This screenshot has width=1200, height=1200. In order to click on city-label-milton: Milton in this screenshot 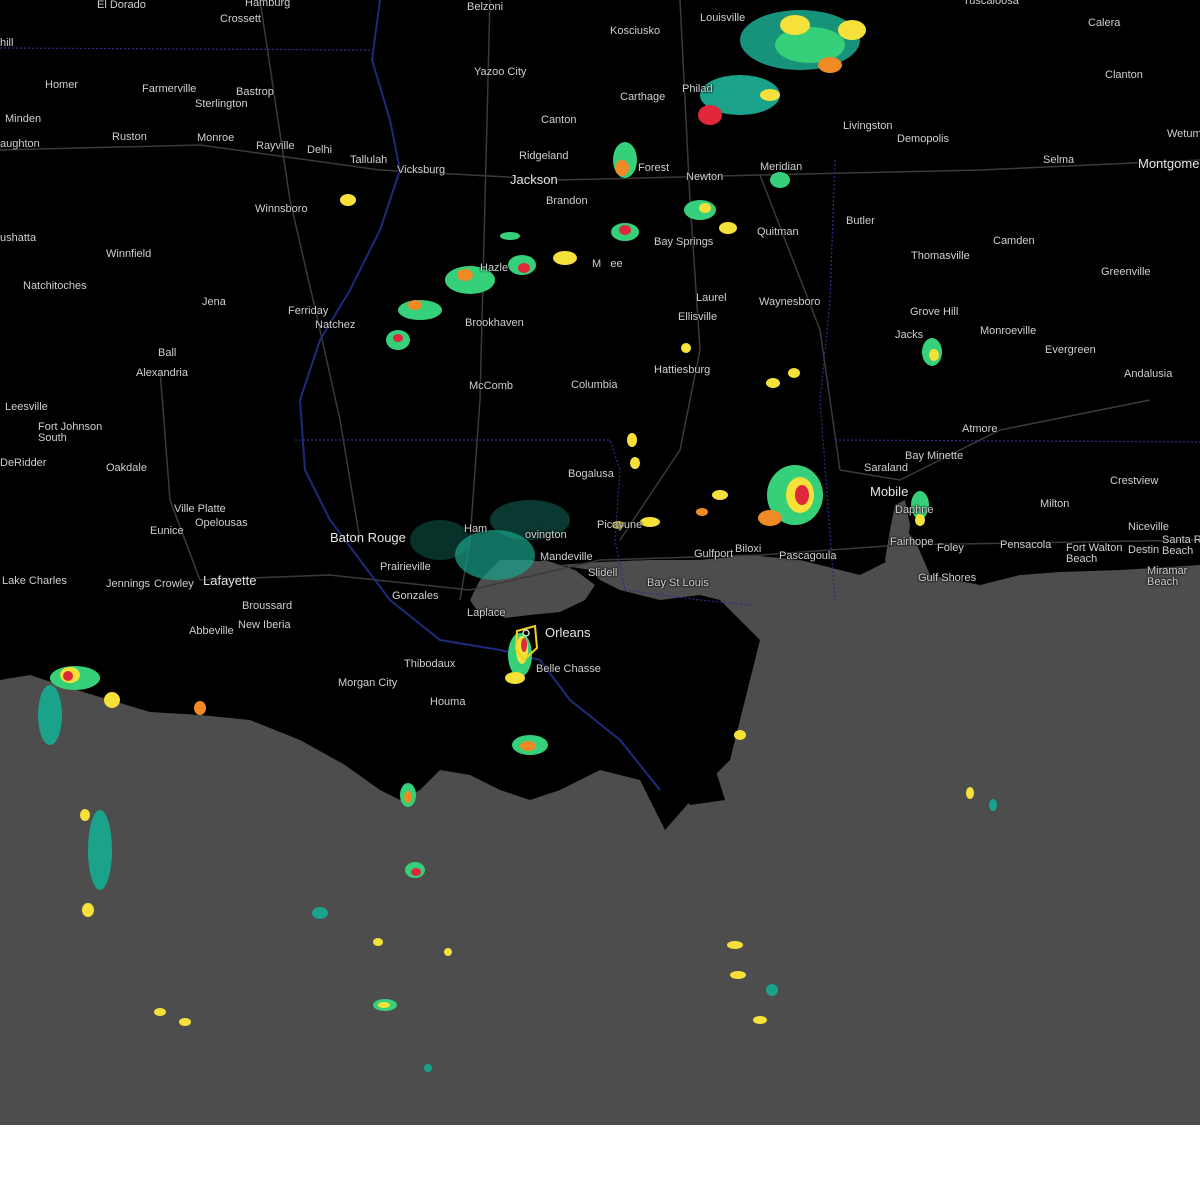, I will do `click(1055, 504)`.